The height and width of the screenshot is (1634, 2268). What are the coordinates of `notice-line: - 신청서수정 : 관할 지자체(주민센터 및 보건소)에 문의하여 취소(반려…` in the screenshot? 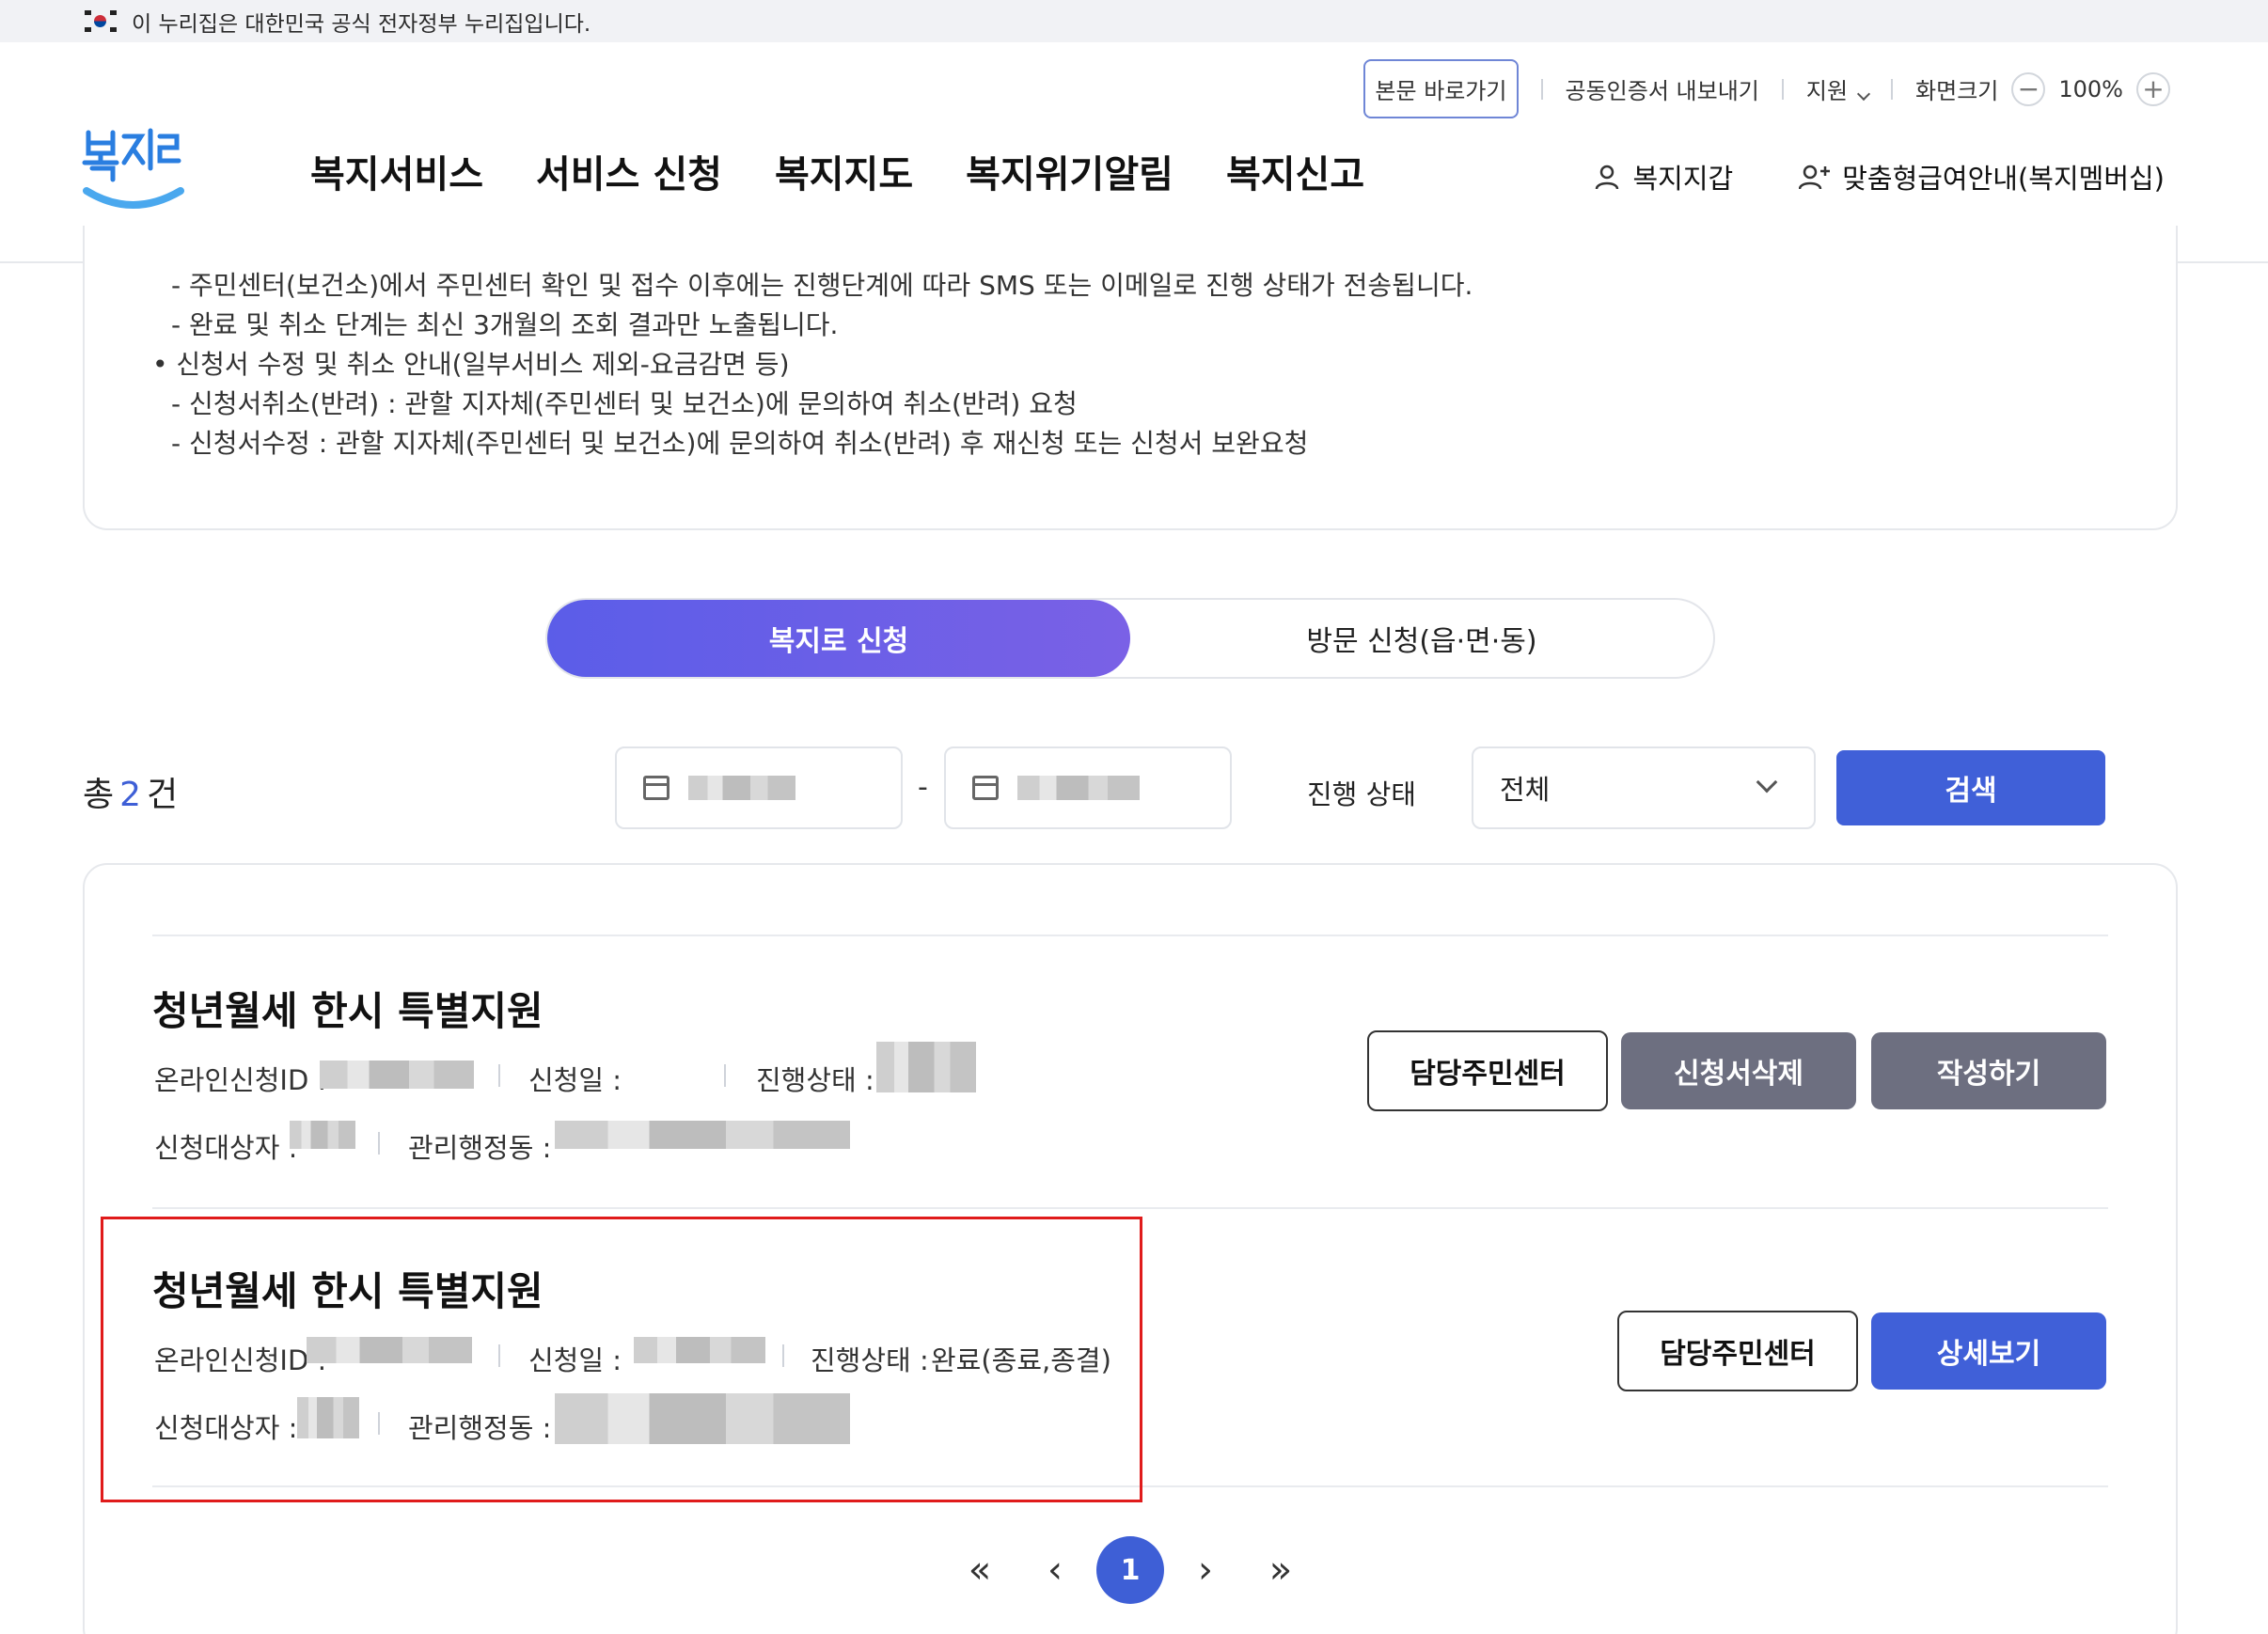 It's located at (740, 444).